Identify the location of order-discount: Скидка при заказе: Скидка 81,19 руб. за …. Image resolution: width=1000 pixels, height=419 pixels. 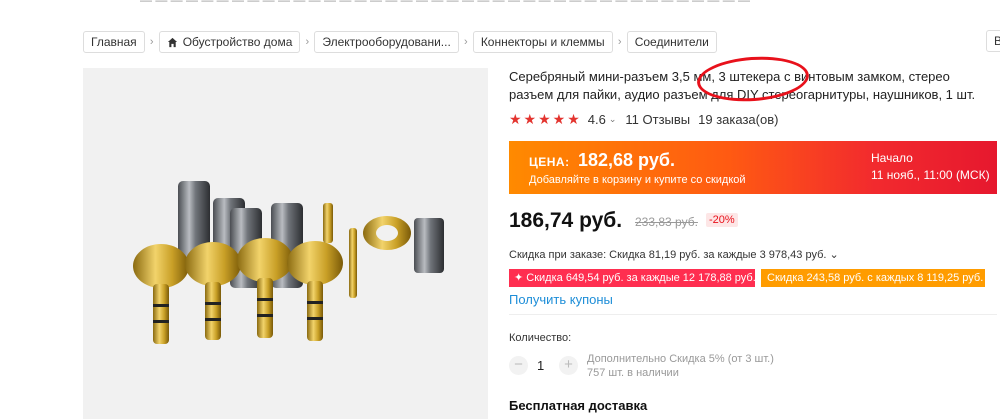
(674, 254).